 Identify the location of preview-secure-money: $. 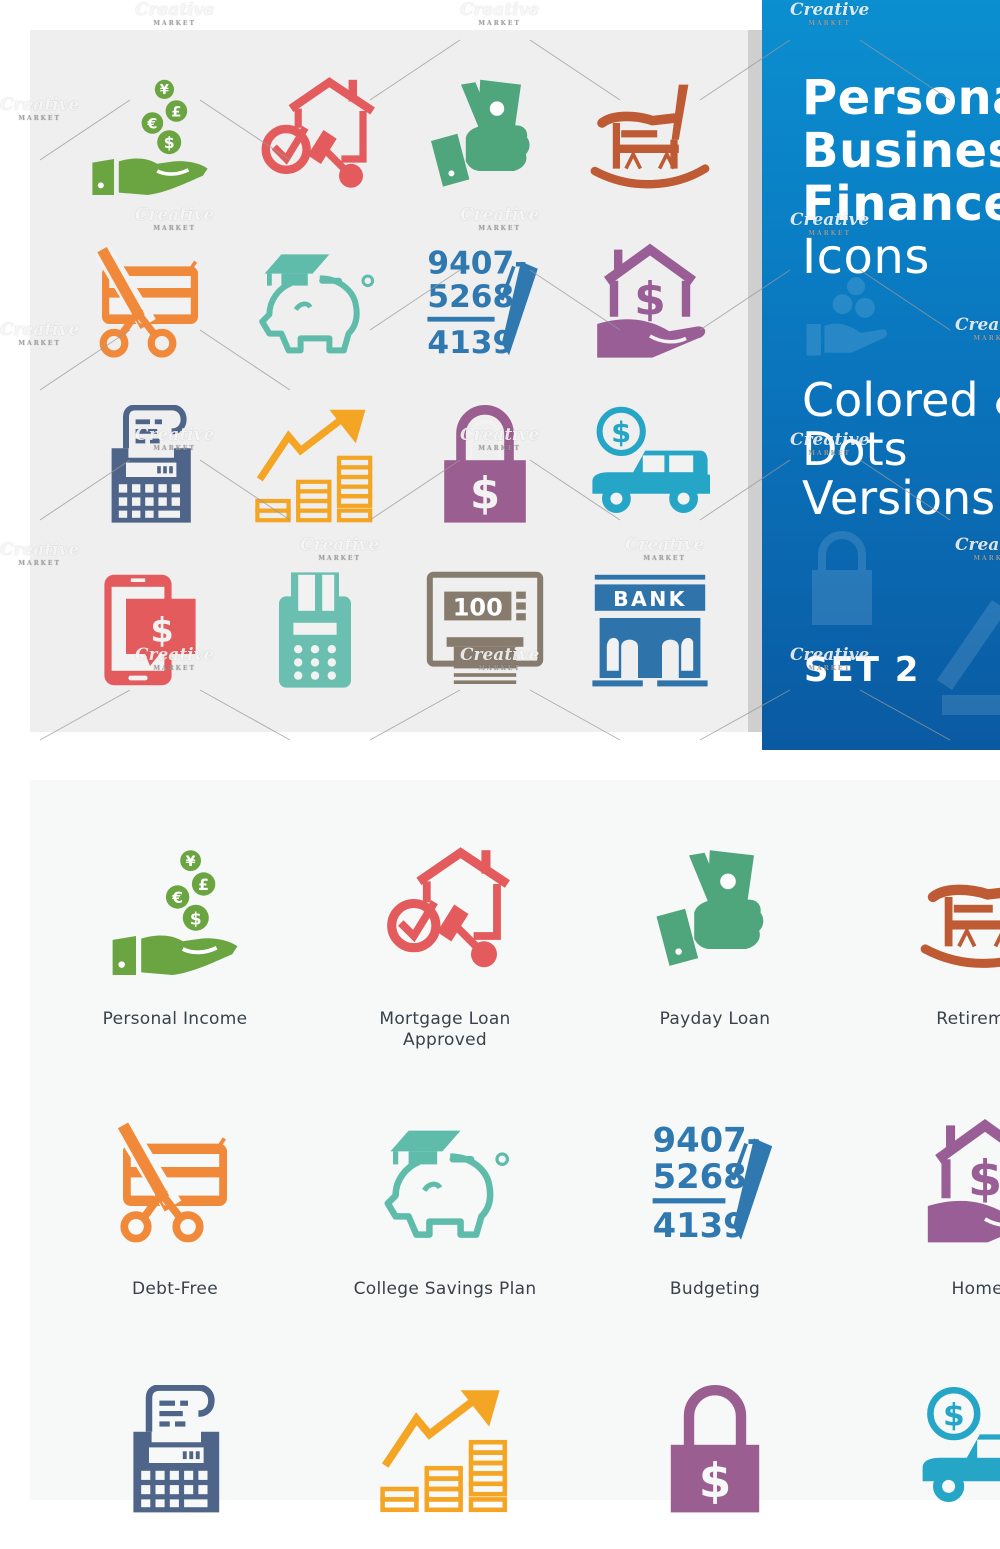
(485, 465).